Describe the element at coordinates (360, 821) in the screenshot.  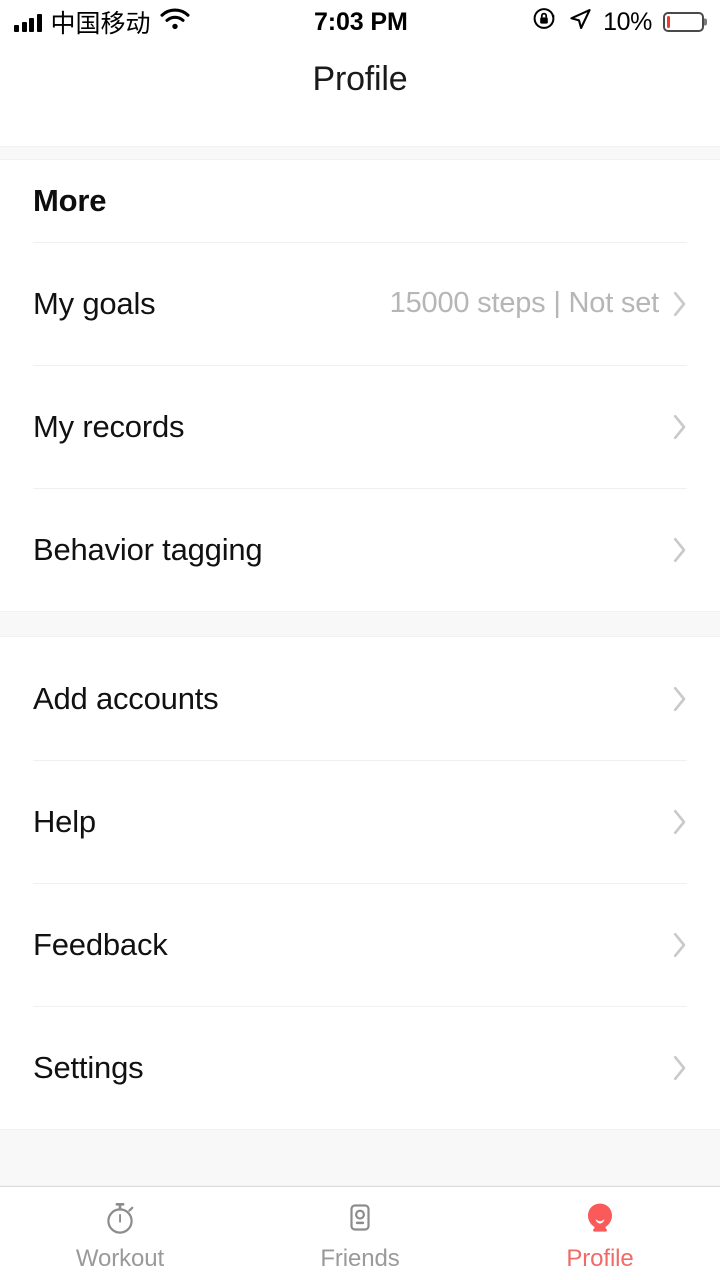
I see `row-help: Help` at that location.